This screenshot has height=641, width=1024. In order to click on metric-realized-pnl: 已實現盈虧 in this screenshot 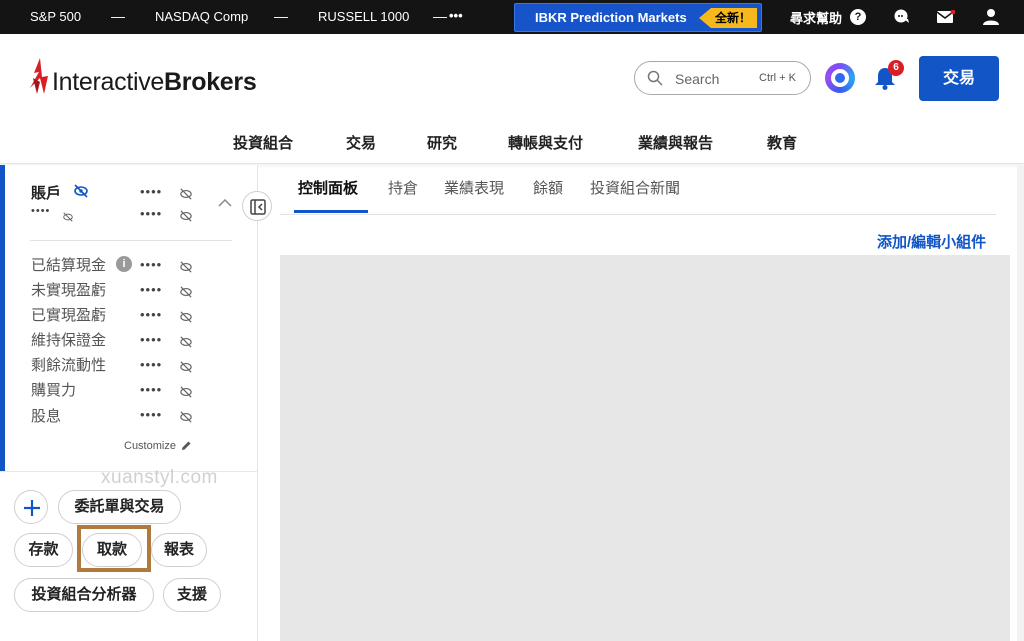, I will do `click(69, 315)`.